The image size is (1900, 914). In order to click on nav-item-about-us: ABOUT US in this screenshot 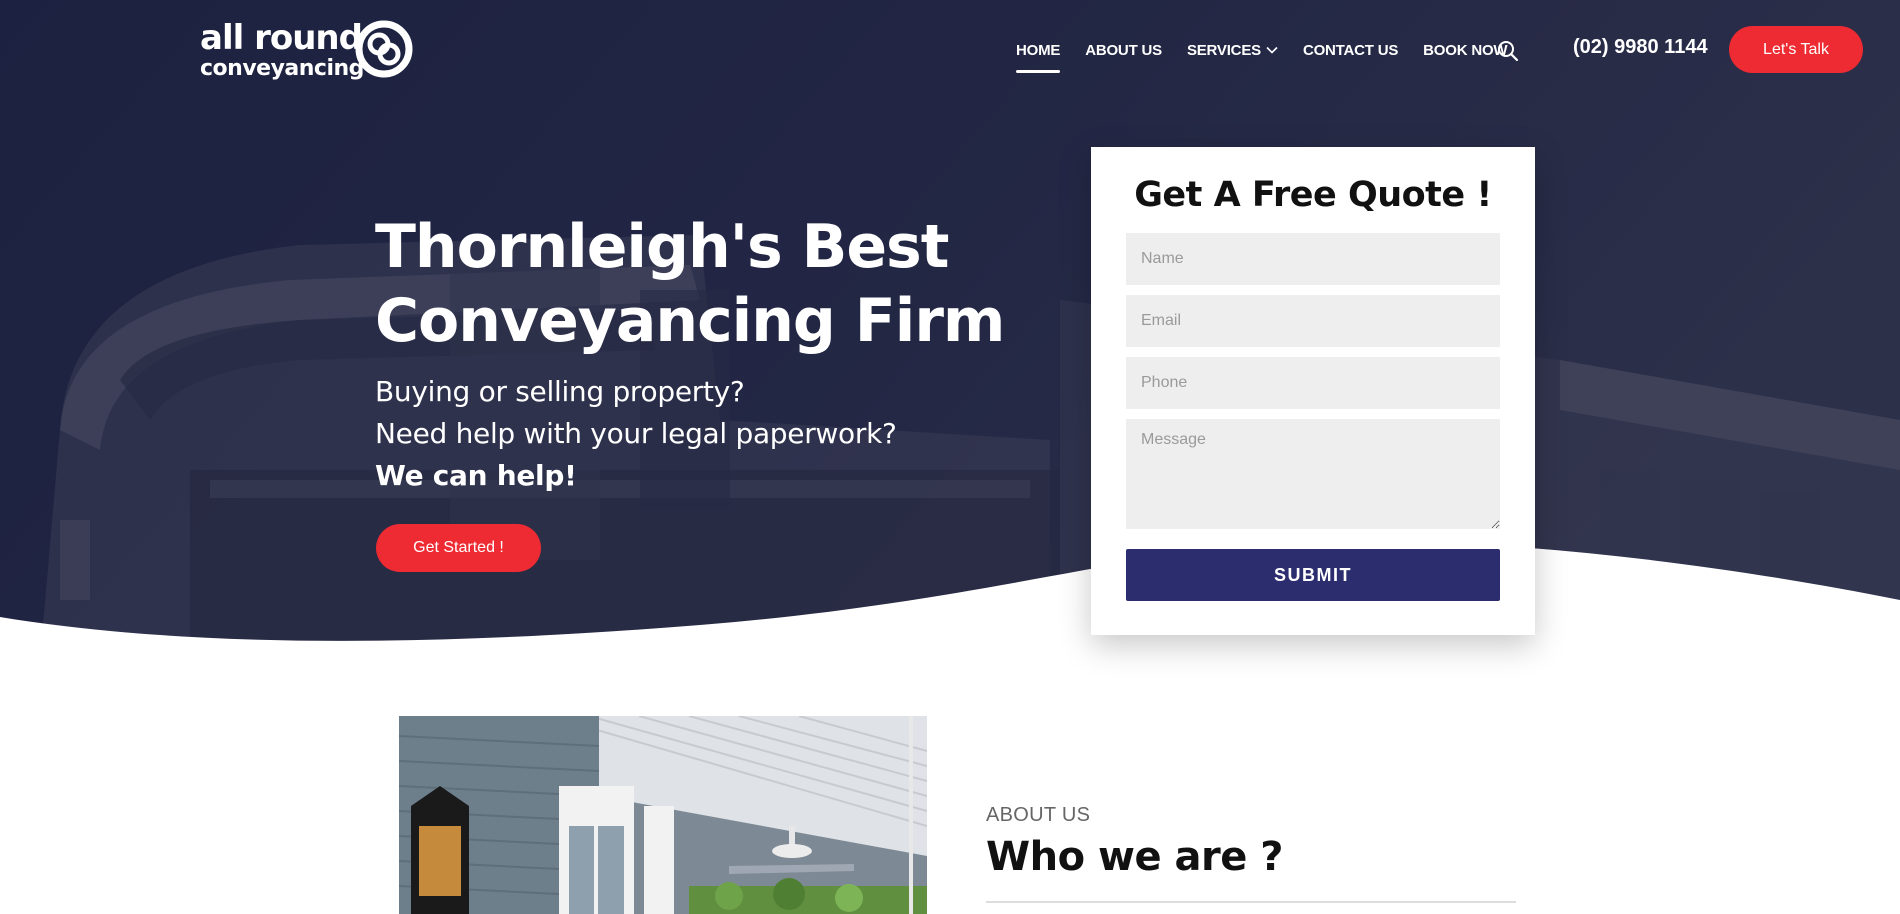, I will do `click(1123, 50)`.